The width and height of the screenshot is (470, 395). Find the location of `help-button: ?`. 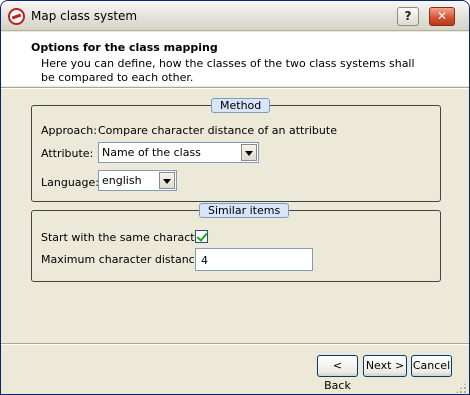

help-button: ? is located at coordinates (408, 16).